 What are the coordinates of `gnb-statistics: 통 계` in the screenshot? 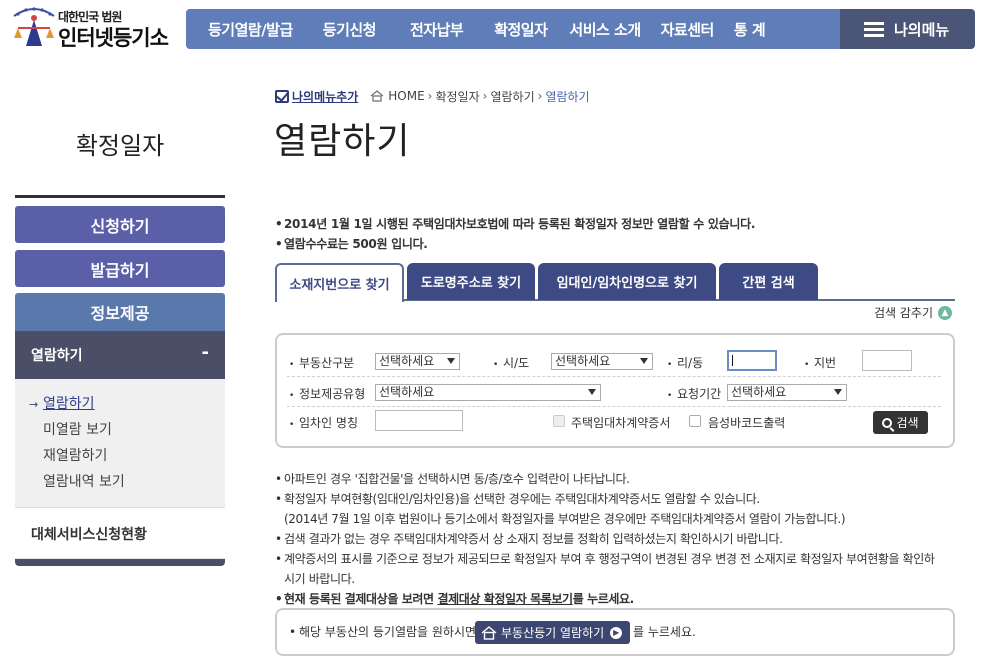 It's located at (750, 29).